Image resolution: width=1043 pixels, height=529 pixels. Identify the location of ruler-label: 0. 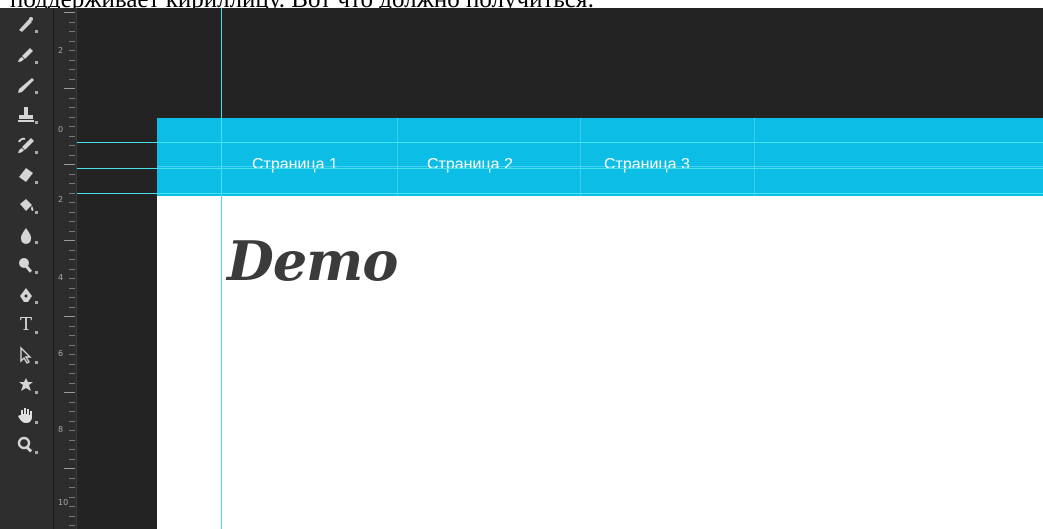
(61, 129).